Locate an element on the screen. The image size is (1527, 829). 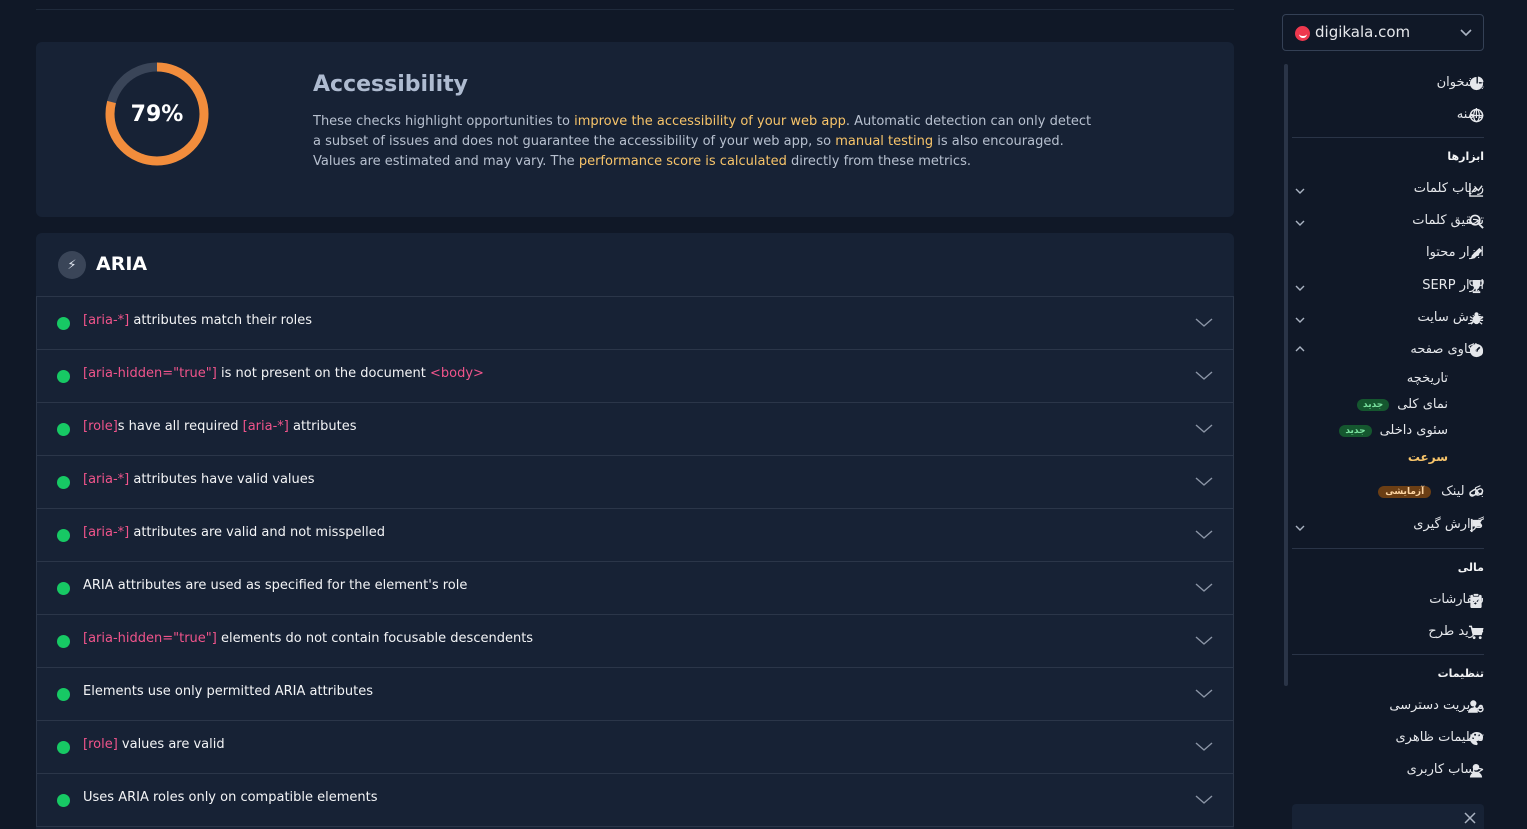
sidebar-subitem-label: سئوی داخلی is located at coordinates (1413, 430).